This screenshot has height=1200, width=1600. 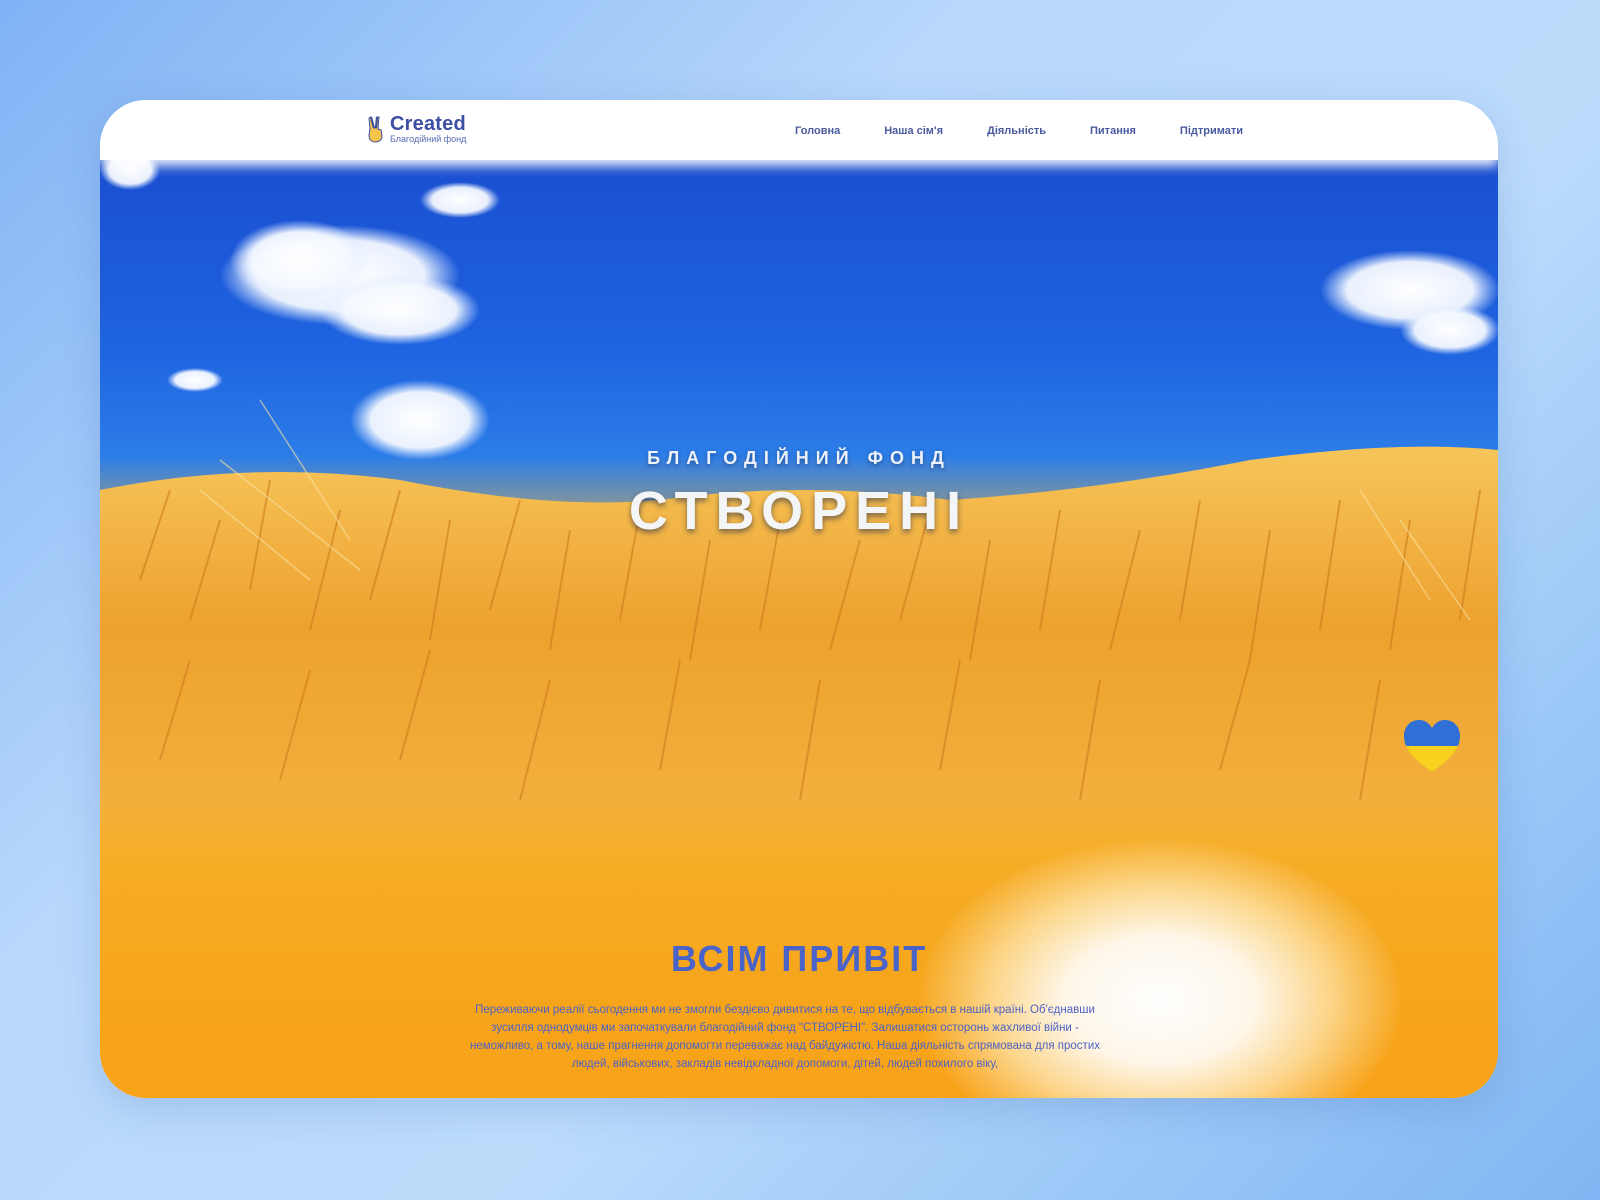 I want to click on nav-item-activity: Діяльність, so click(x=1016, y=131).